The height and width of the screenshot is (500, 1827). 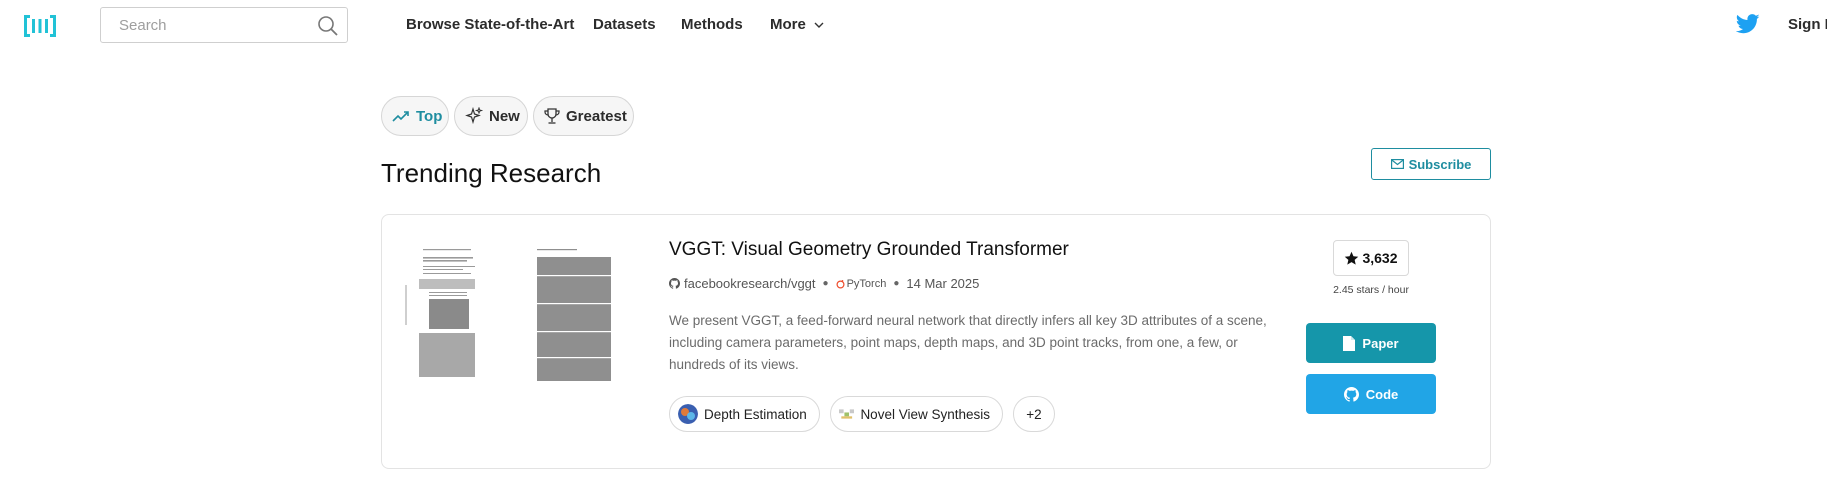 What do you see at coordinates (40, 26) in the screenshot?
I see `papers-with-code-logo-icon` at bounding box center [40, 26].